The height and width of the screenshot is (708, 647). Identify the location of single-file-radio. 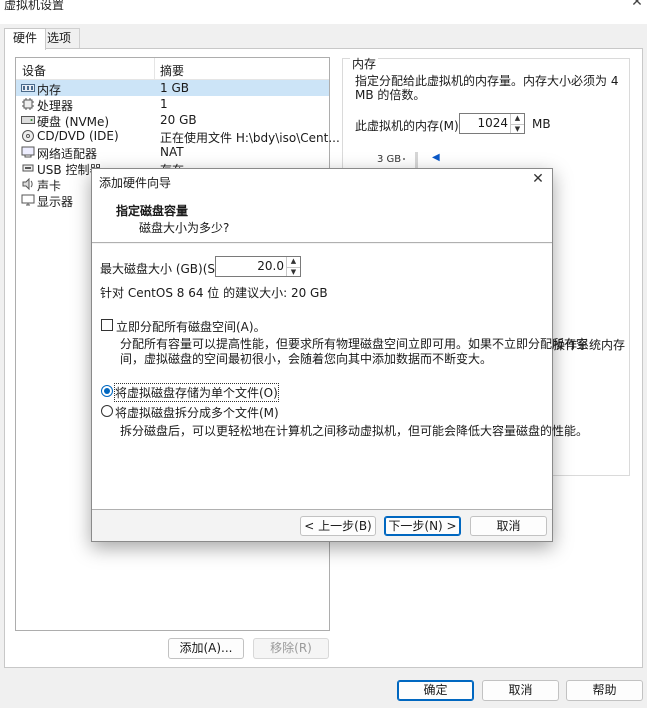
(107, 391).